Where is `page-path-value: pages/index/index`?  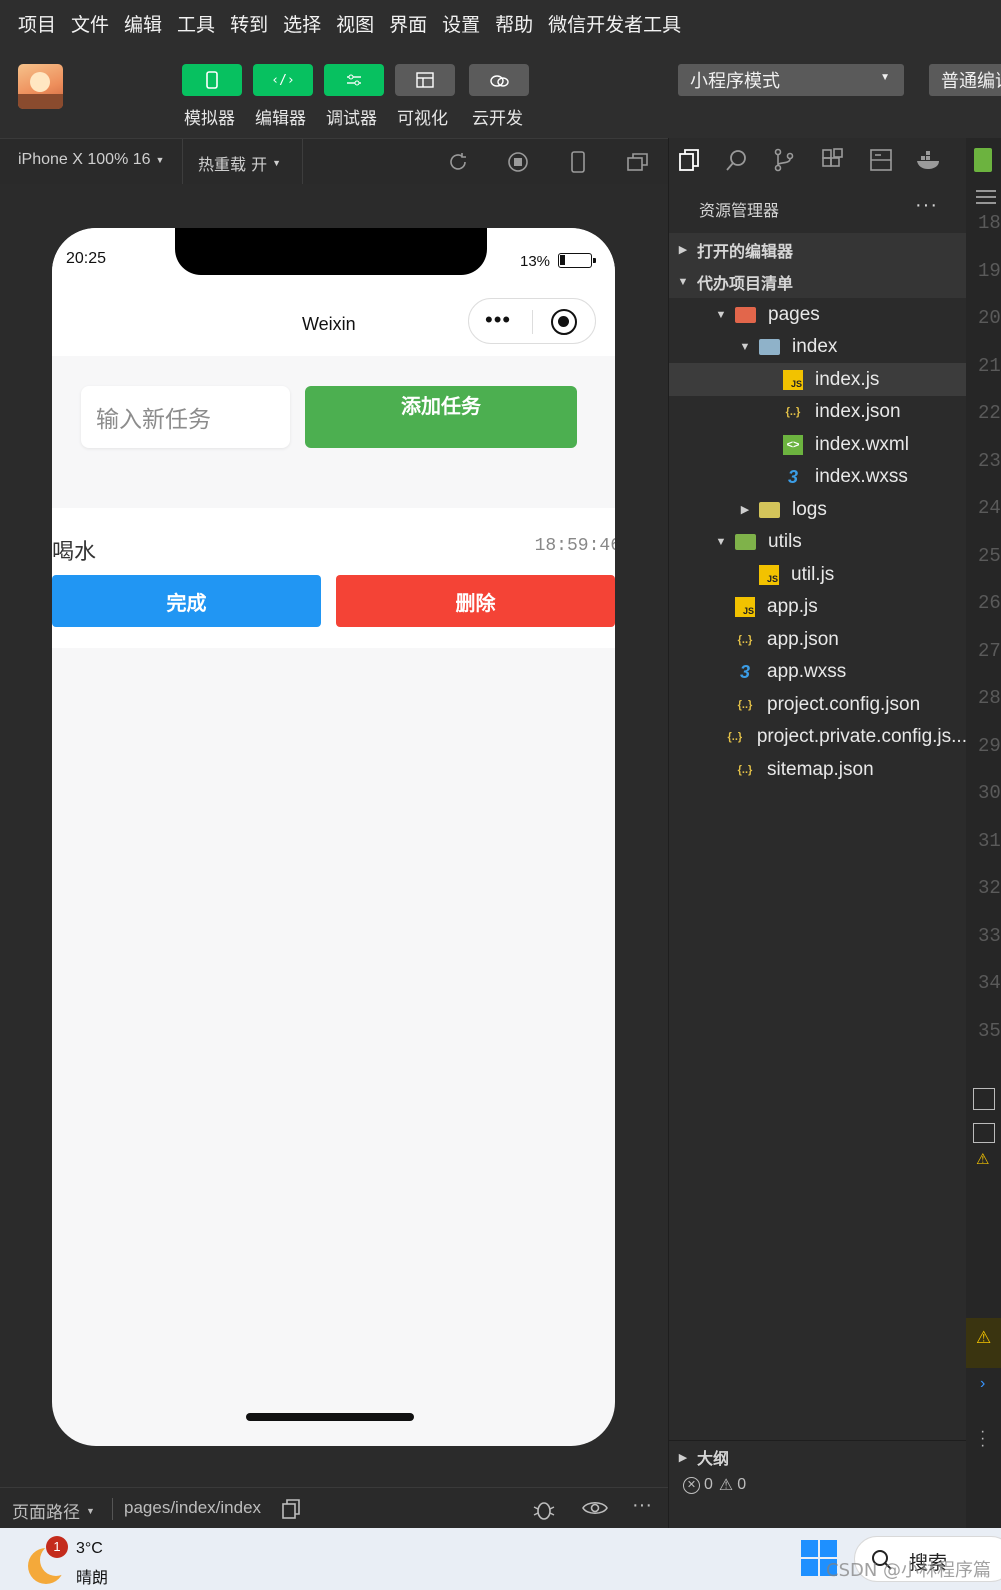
page-path-value: pages/index/index is located at coordinates (193, 1507).